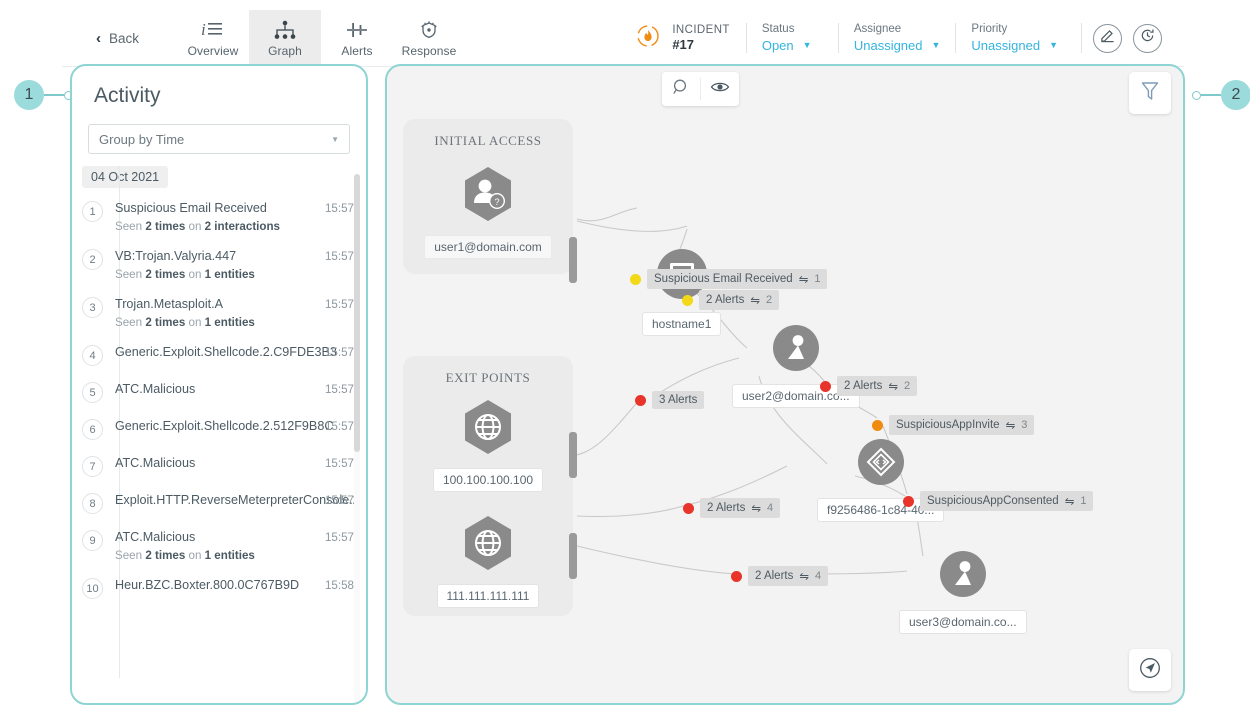  Describe the element at coordinates (701, 38) in the screenshot. I see `incident-text: INCIDENT #17` at that location.